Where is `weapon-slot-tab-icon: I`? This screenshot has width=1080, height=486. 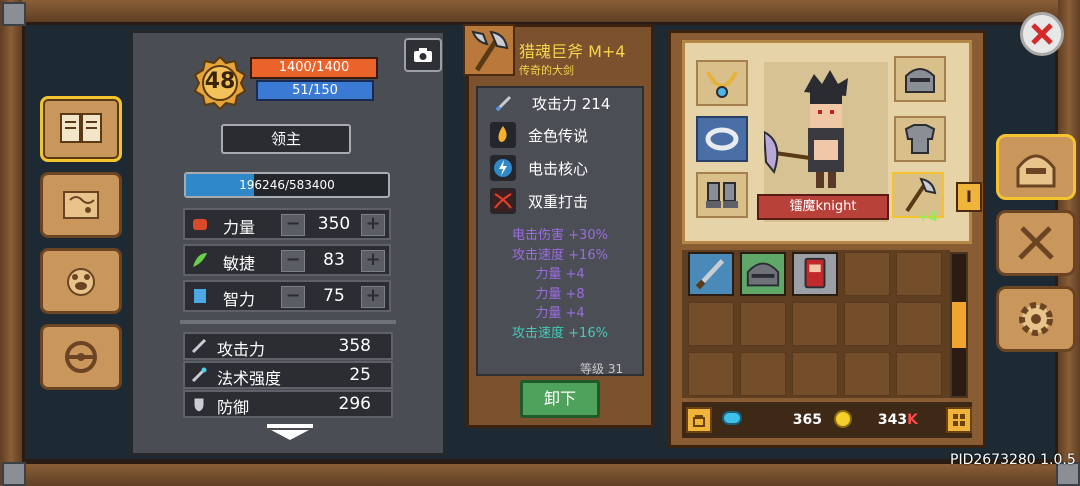 weapon-slot-tab-icon: I is located at coordinates (969, 197).